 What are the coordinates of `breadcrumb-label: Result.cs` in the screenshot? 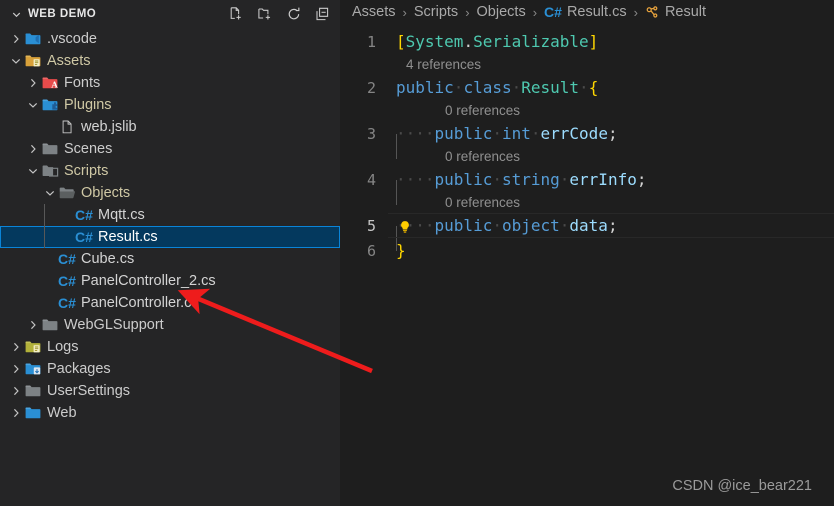 It's located at (596, 12).